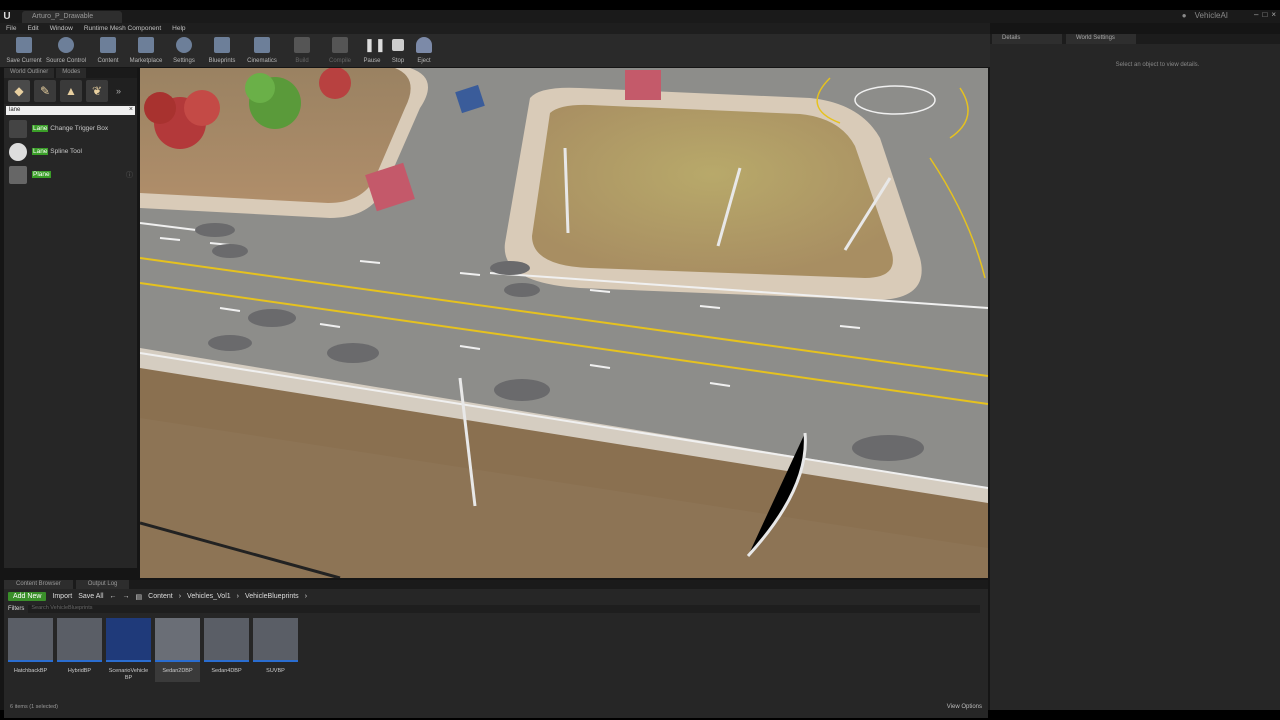  What do you see at coordinates (643, 85) in the screenshot?
I see `shipping-container-red` at bounding box center [643, 85].